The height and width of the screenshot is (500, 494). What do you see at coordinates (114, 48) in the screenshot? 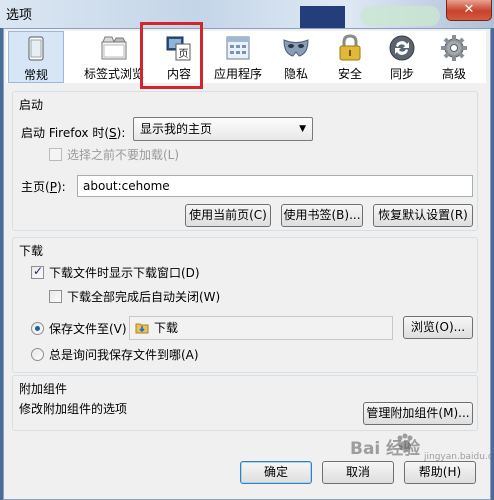
I see `tabs-icon` at bounding box center [114, 48].